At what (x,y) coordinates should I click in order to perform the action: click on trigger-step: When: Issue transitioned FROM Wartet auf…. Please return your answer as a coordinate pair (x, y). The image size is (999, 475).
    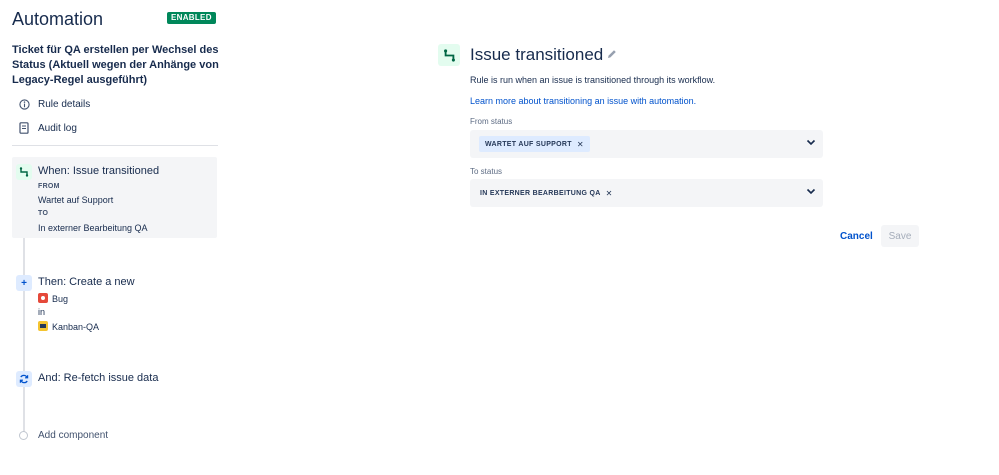
    Looking at the image, I should click on (114, 197).